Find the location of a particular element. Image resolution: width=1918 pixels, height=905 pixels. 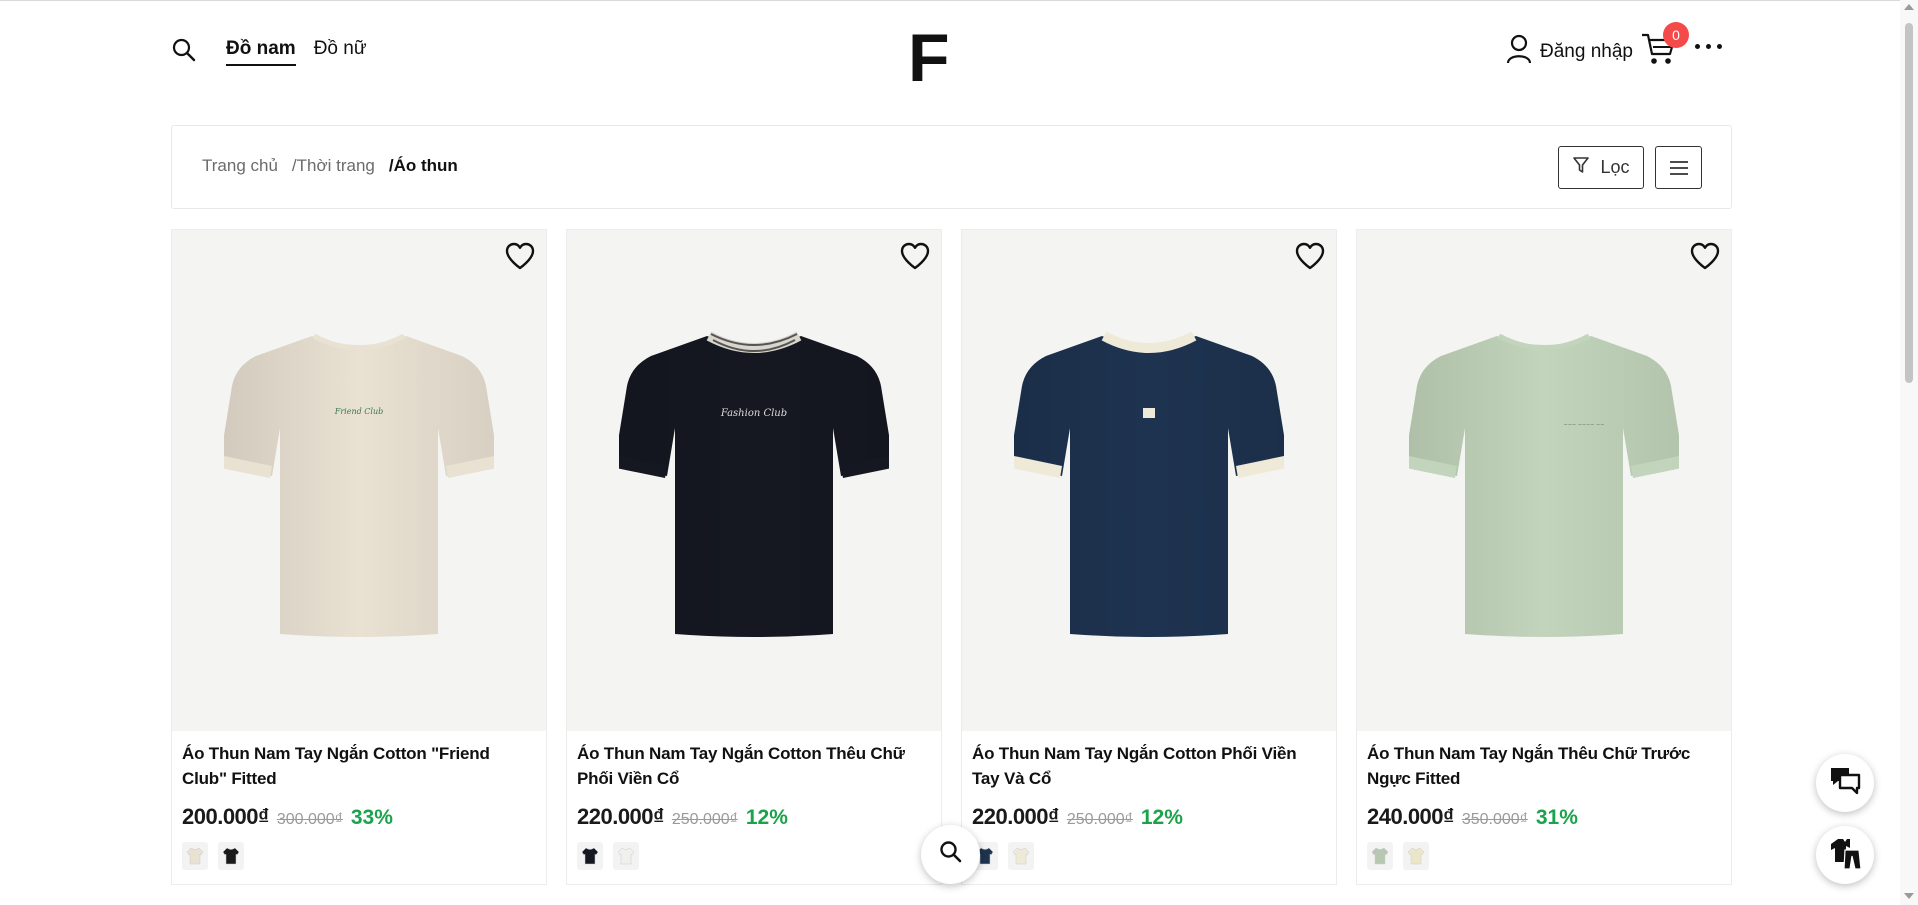

tshirt-image: Fashion Club is located at coordinates (754, 484).